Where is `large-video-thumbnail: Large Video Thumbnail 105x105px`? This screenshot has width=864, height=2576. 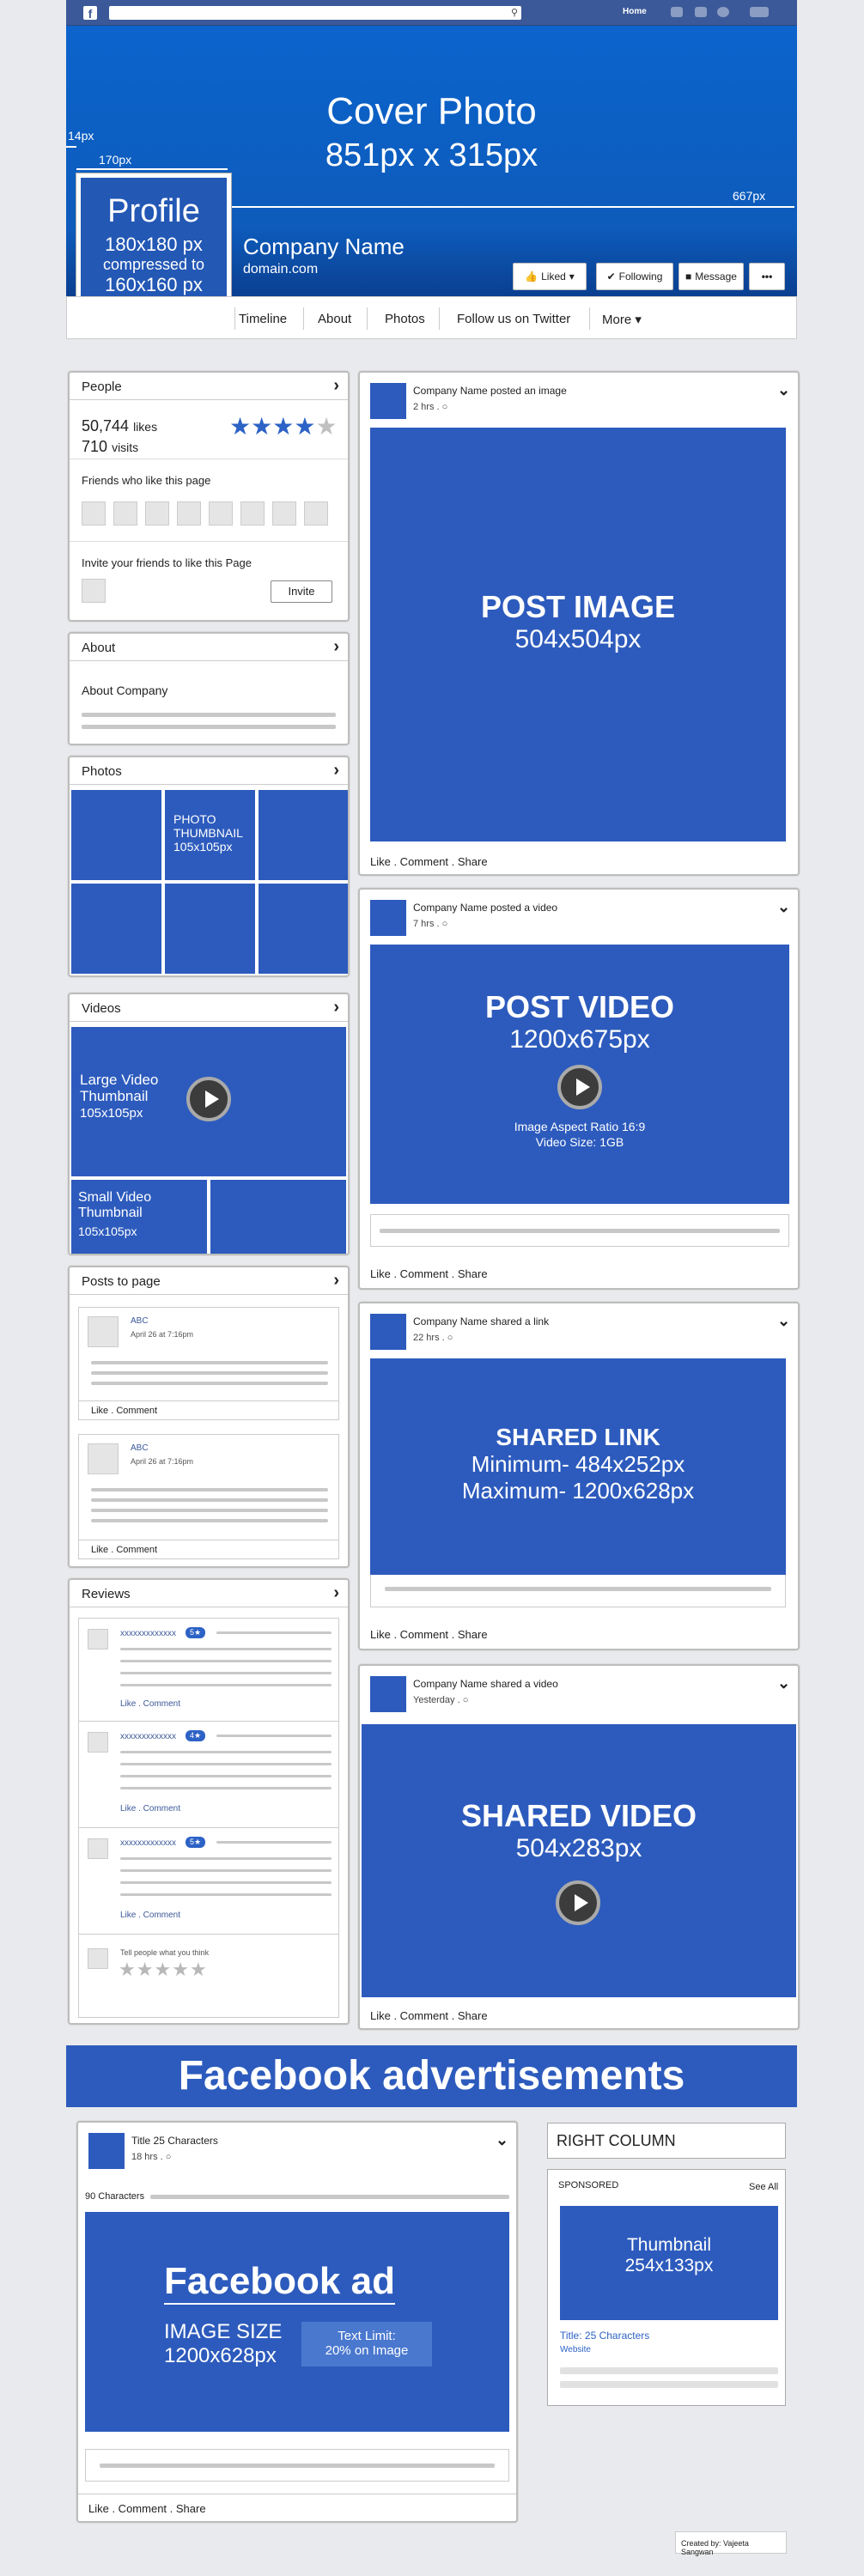
large-video-thumbnail: Large Video Thumbnail 105x105px is located at coordinates (208, 1101).